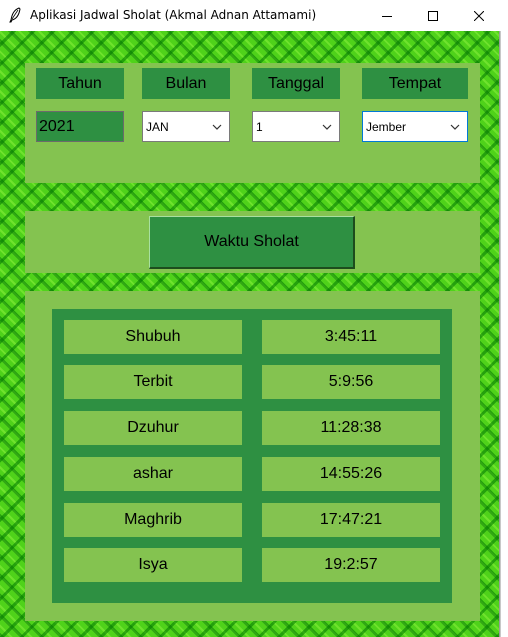  I want to click on minimize-icon, so click(387, 16).